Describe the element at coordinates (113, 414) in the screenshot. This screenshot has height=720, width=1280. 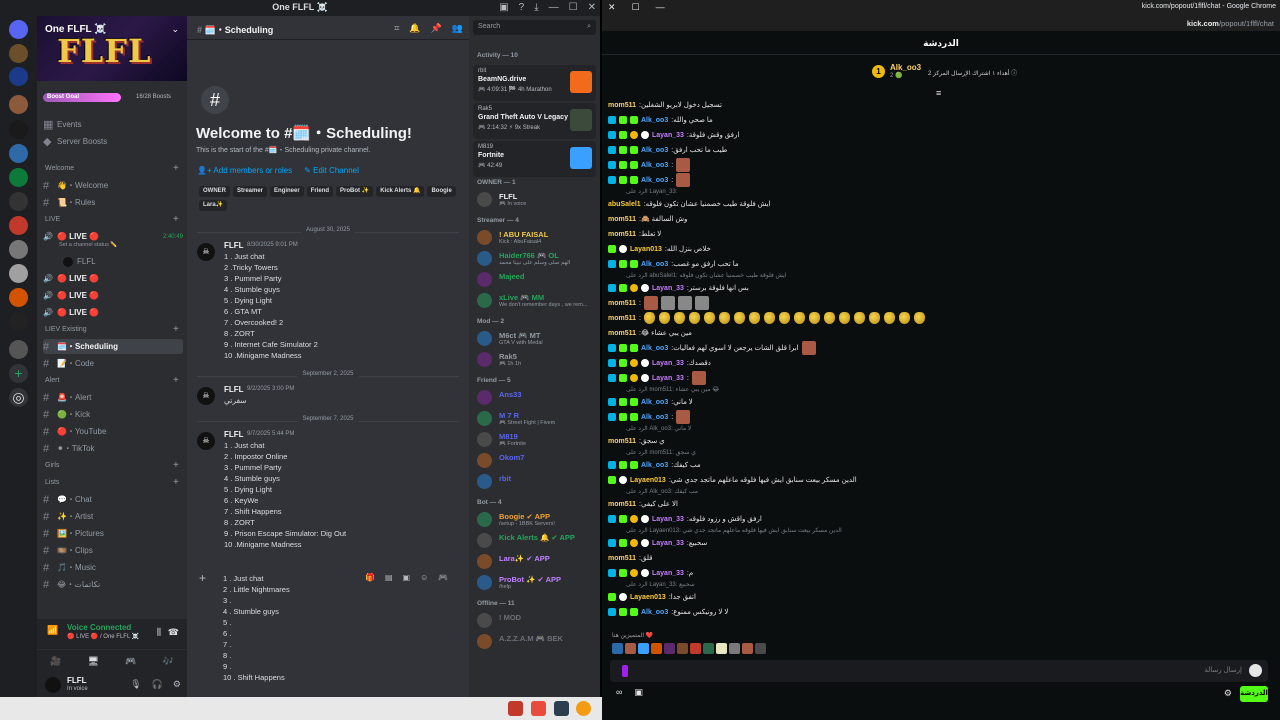
I see `channel-14: # 🟢・Kick` at that location.